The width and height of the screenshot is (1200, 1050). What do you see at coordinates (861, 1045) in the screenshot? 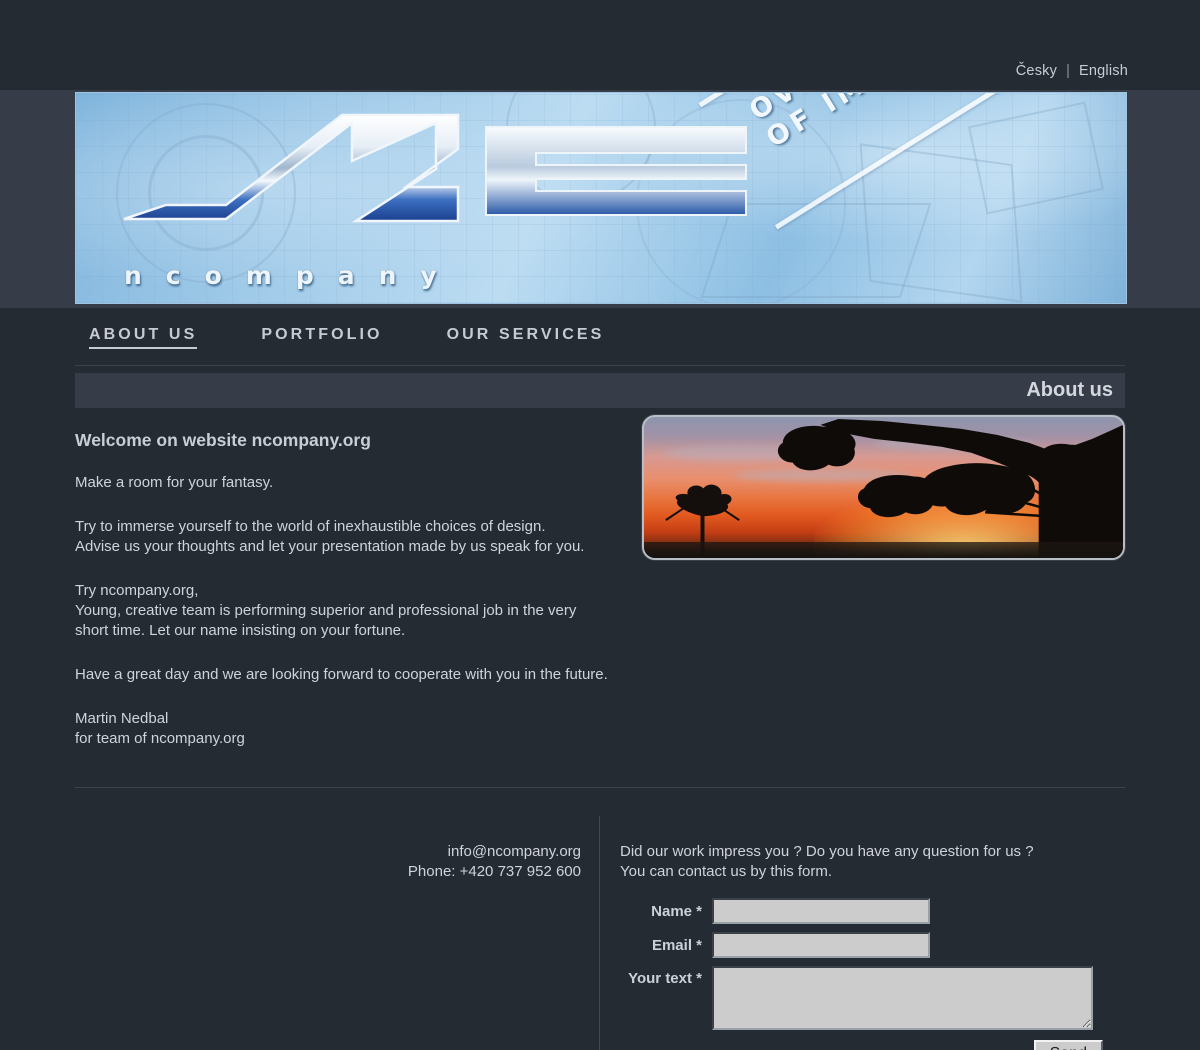
I see `send-button-row: Send` at bounding box center [861, 1045].